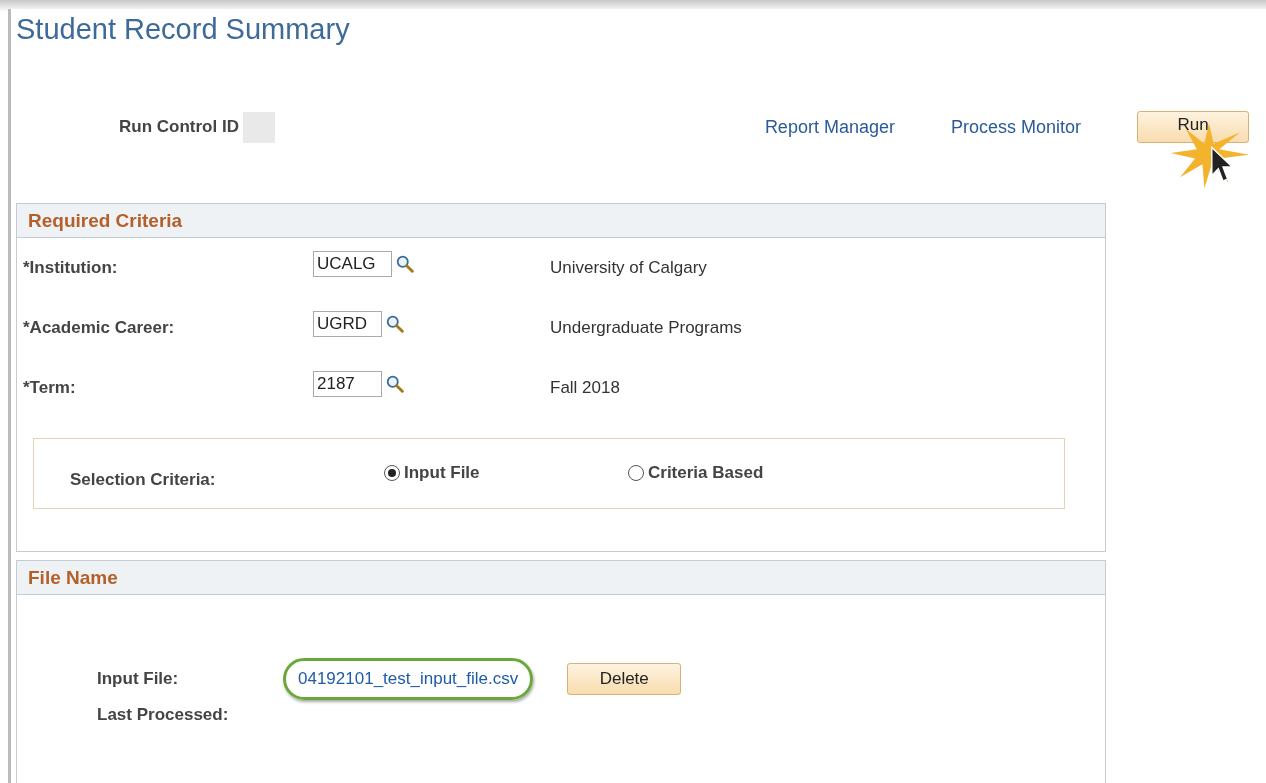 The image size is (1266, 783). What do you see at coordinates (706, 472) in the screenshot?
I see `radio-label: Criteria Based` at bounding box center [706, 472].